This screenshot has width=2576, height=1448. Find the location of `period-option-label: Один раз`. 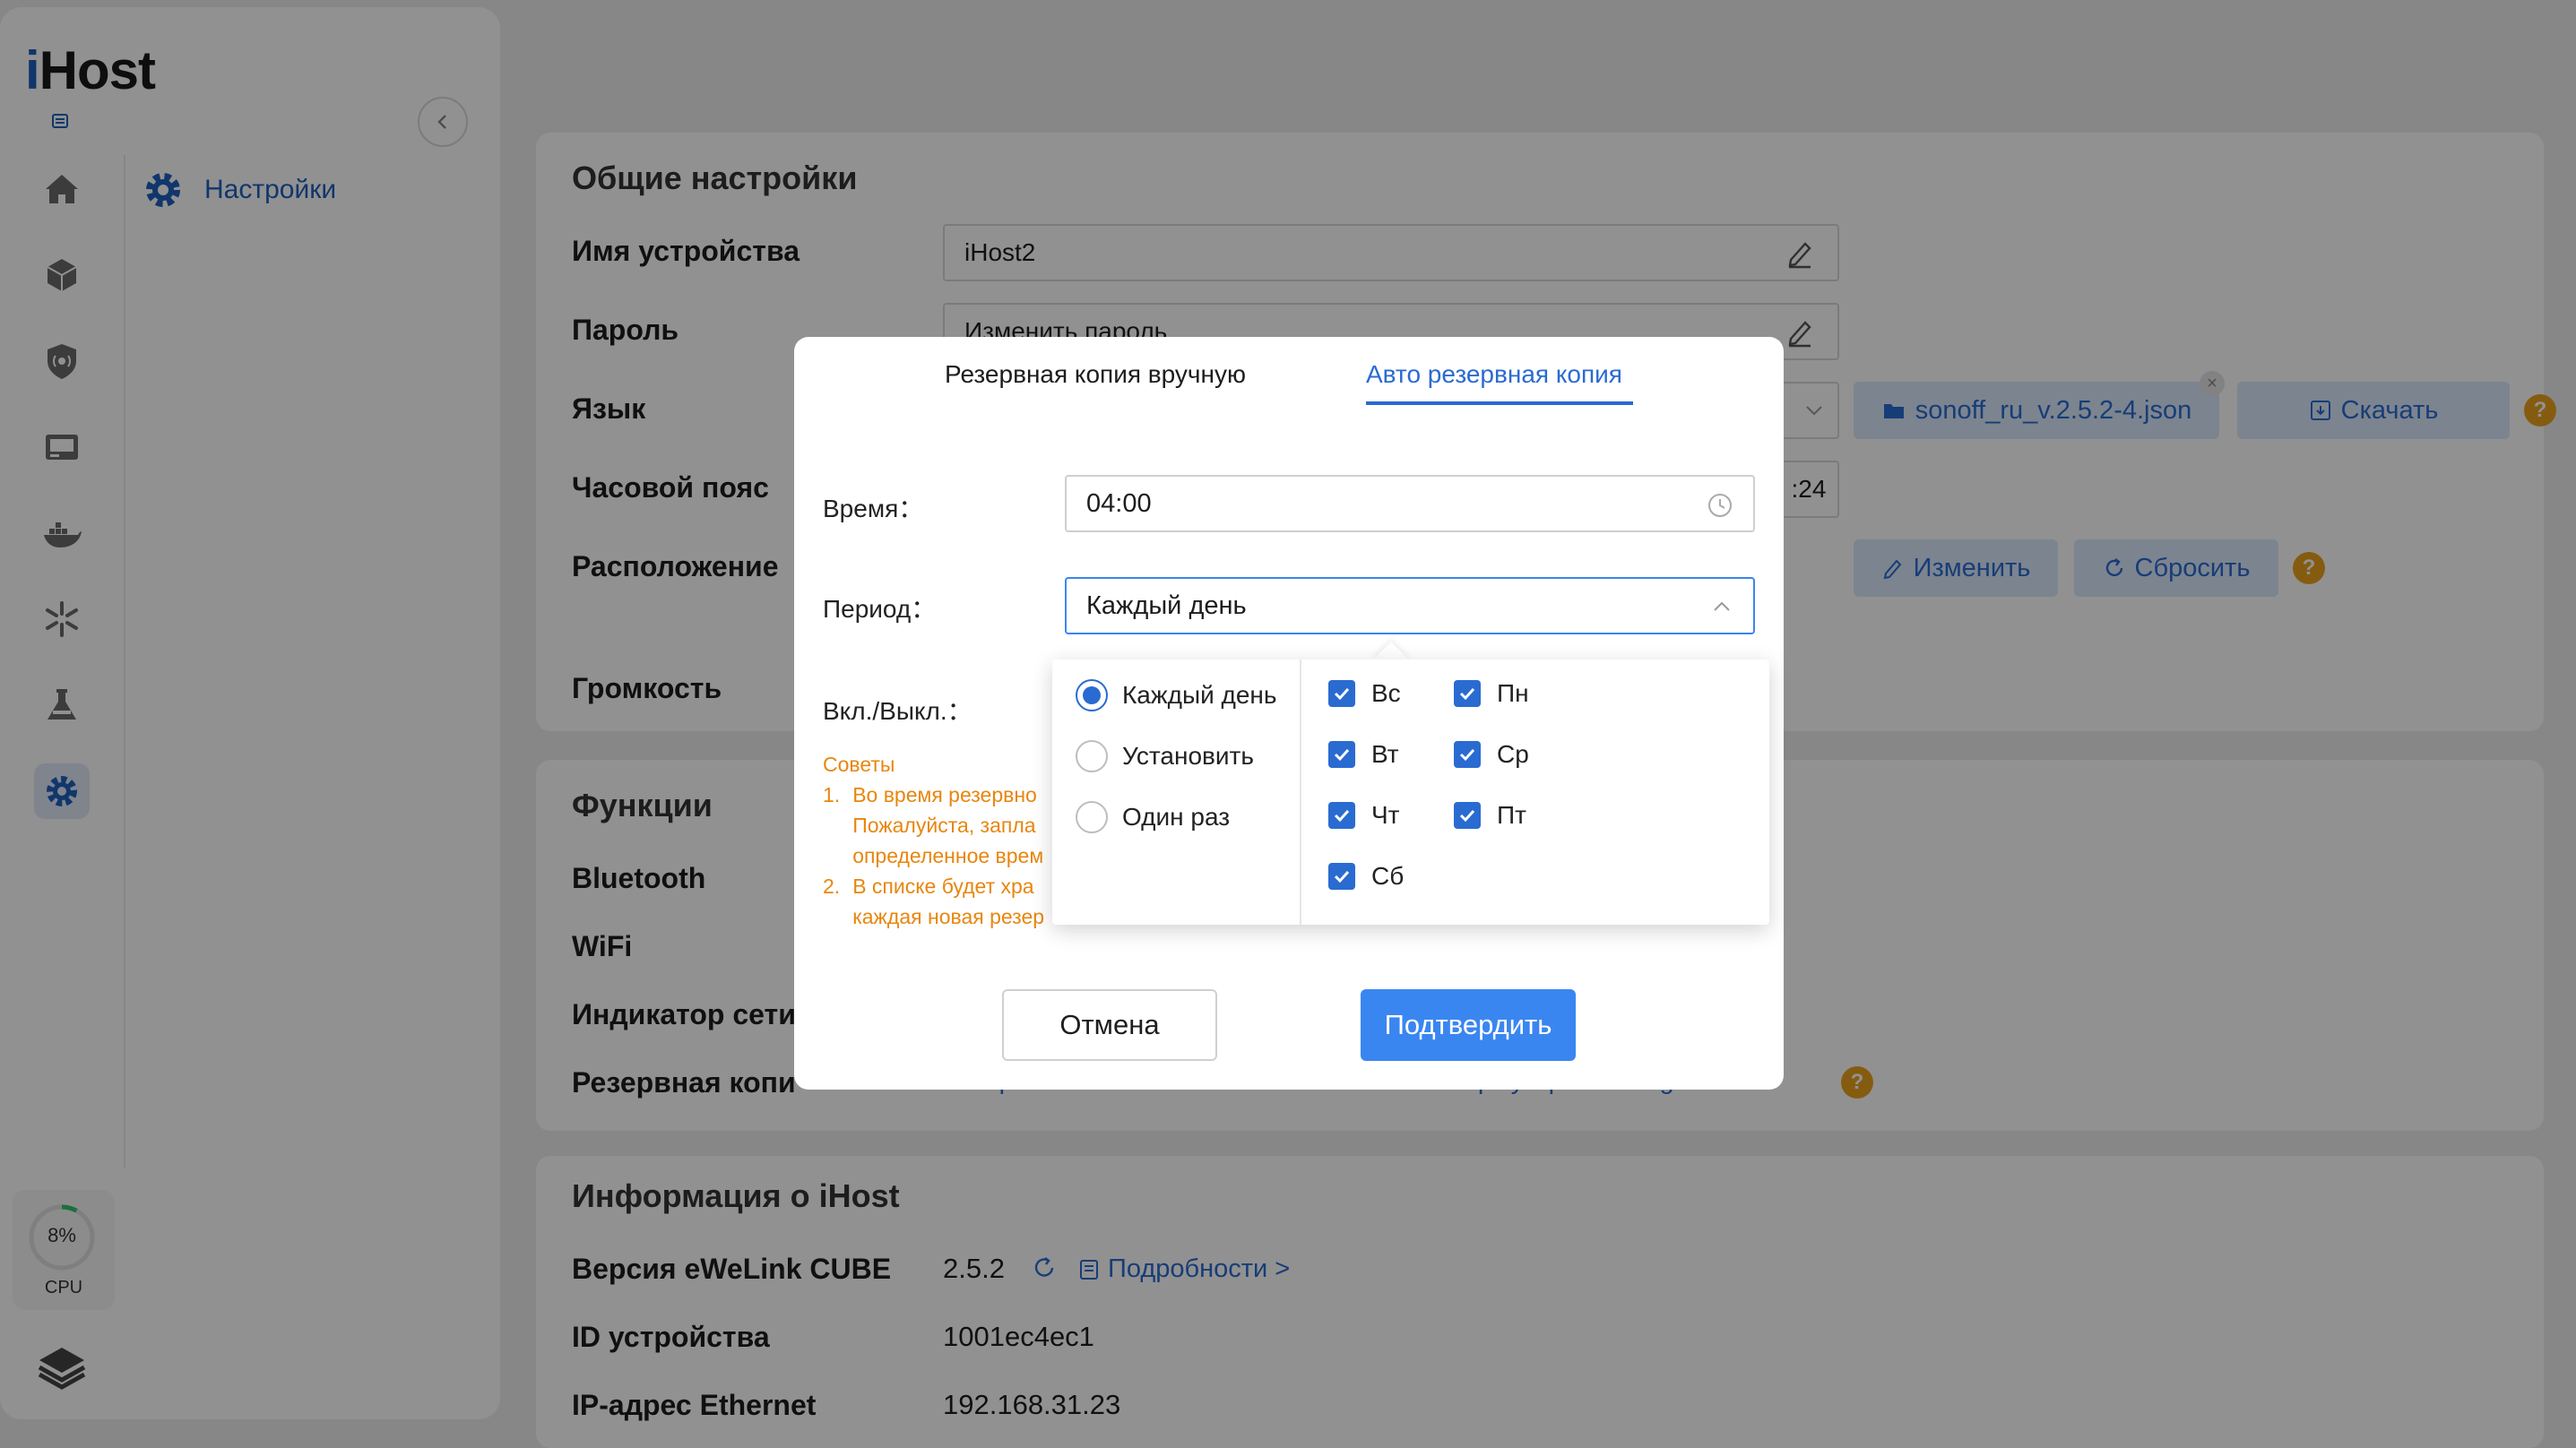

period-option-label: Один раз is located at coordinates (1176, 817).